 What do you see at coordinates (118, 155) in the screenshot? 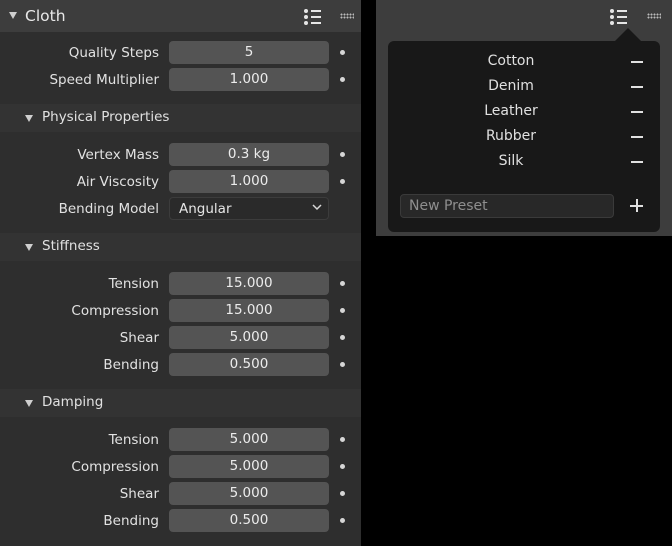
I see `field-label: Vertex Mass` at bounding box center [118, 155].